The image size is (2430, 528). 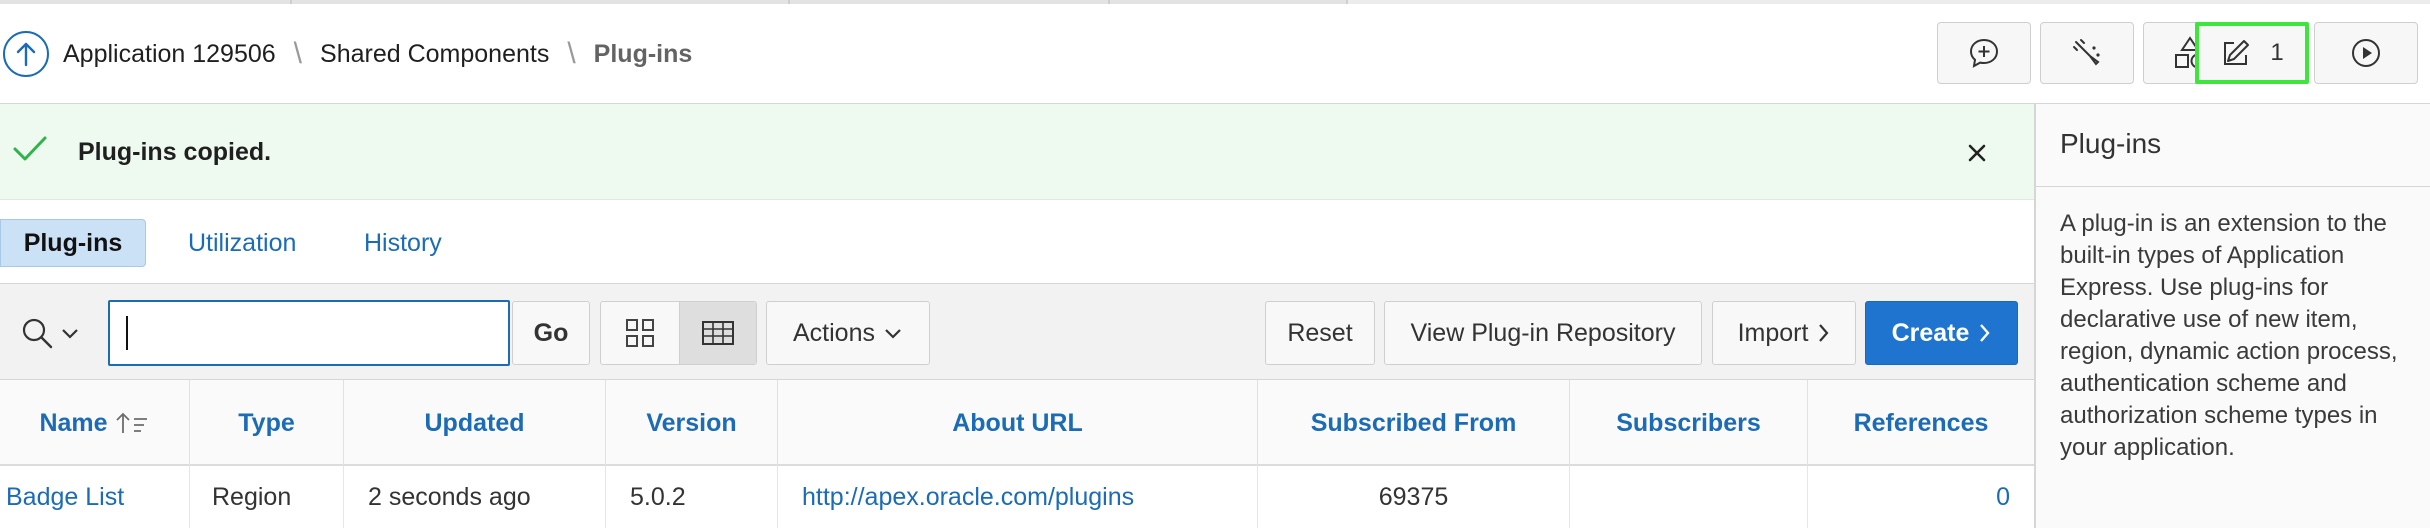 I want to click on plugin-name-link: Badge List, so click(x=95, y=497).